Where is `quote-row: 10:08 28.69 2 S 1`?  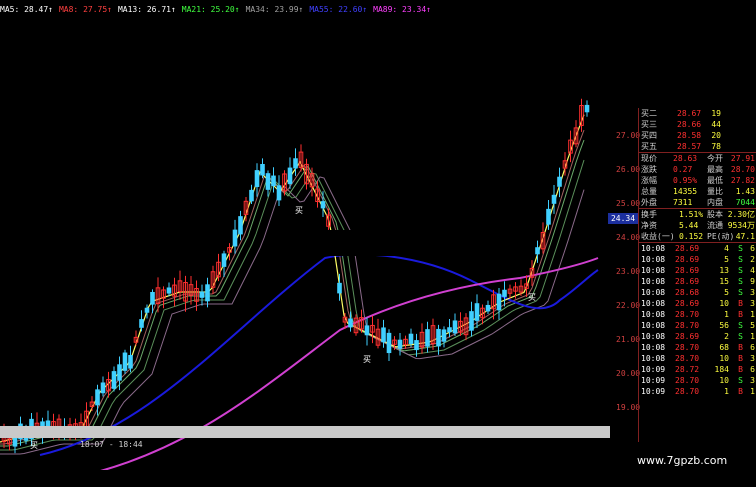
quote-row: 10:08 28.69 2 S 1 is located at coordinates (697, 336).